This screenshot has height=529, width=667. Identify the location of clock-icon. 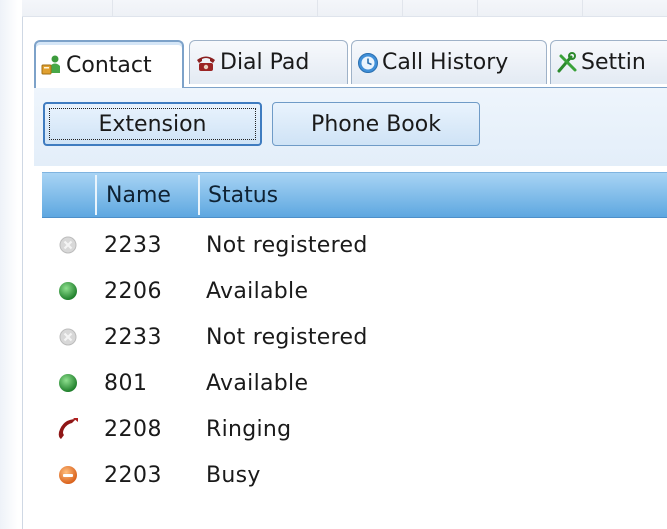
(368, 63).